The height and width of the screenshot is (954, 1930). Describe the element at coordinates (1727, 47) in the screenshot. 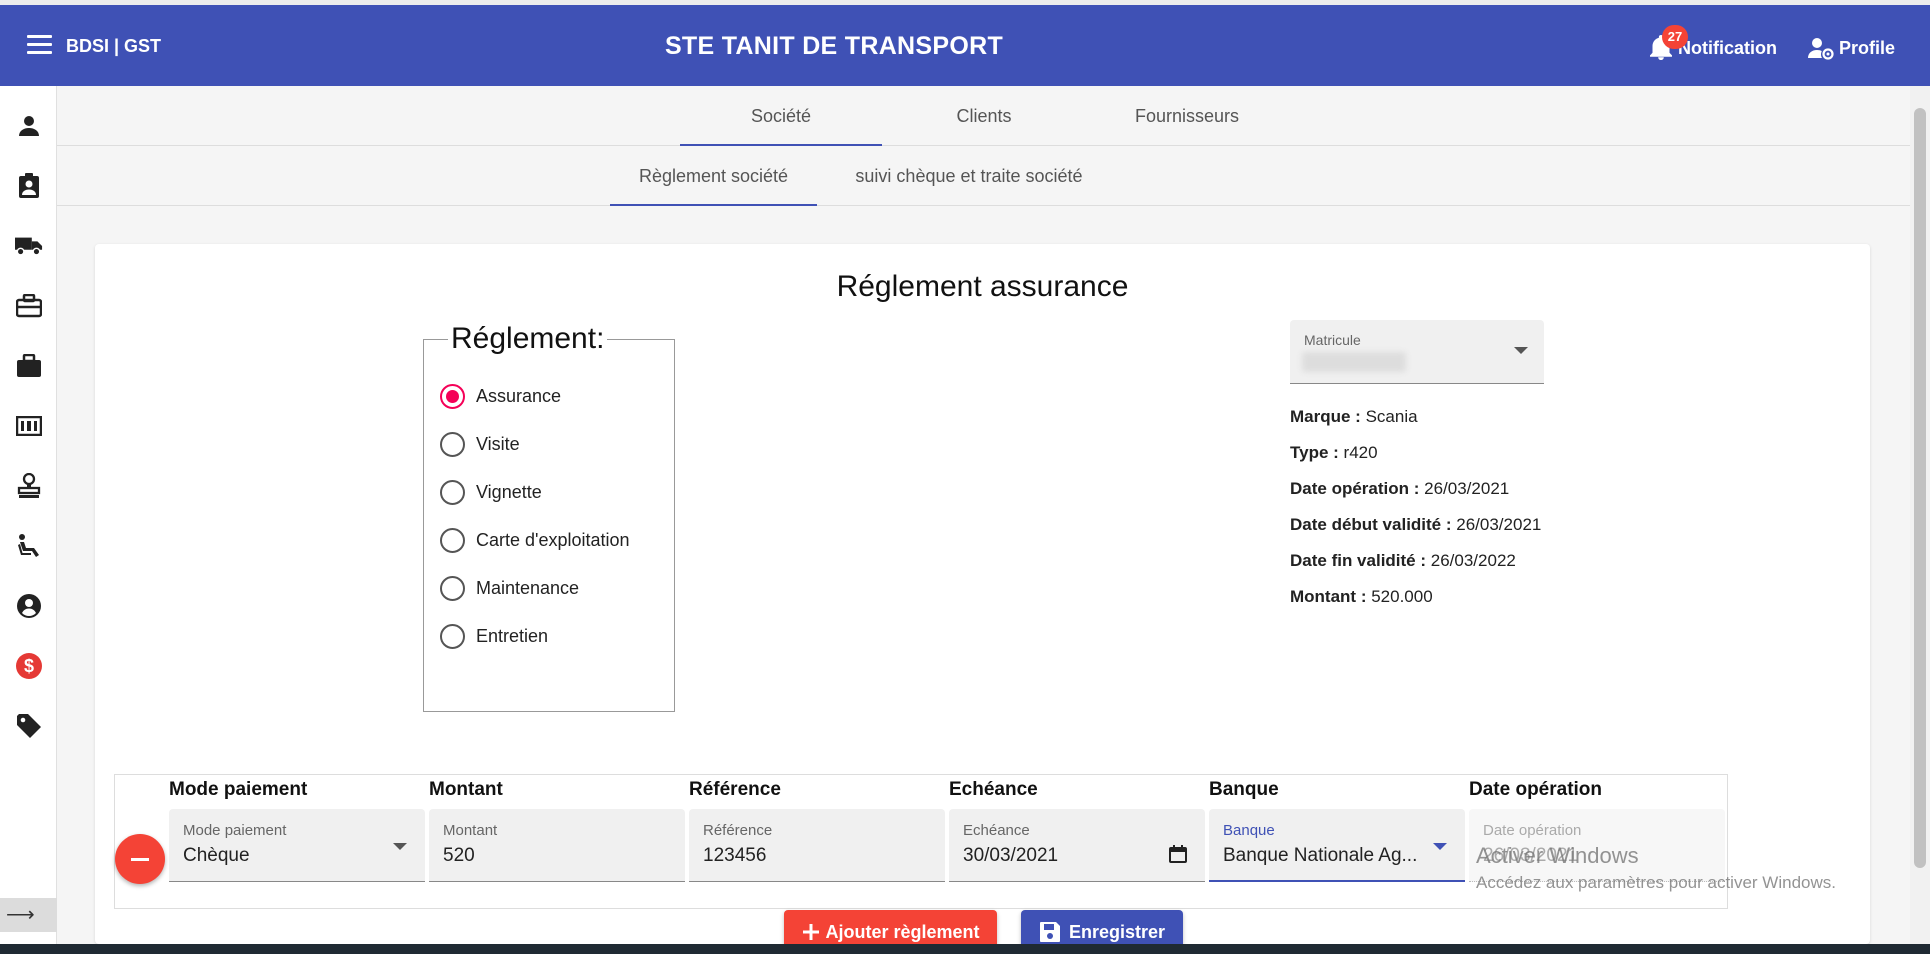

I see `notification-label: Notification` at that location.